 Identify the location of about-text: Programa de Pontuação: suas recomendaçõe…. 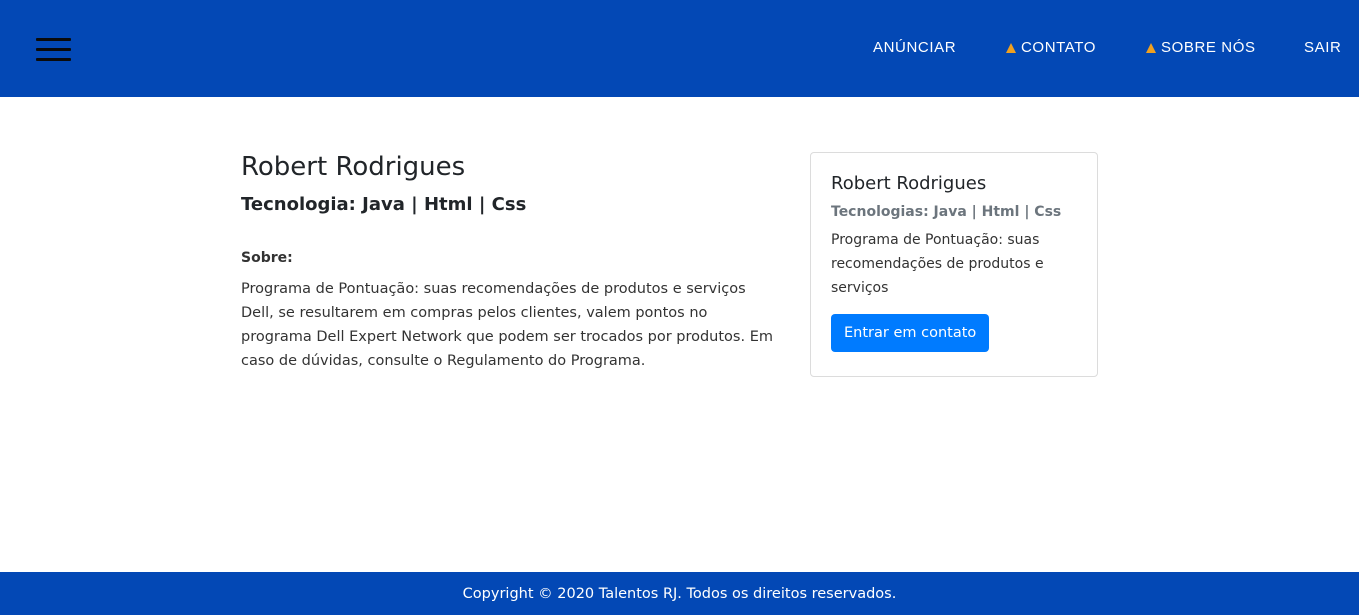
(507, 325).